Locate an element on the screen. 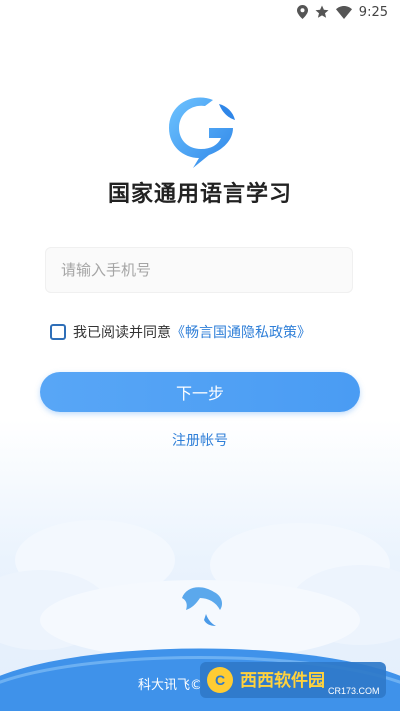  register-link-label: 注册帐号 is located at coordinates (200, 441).